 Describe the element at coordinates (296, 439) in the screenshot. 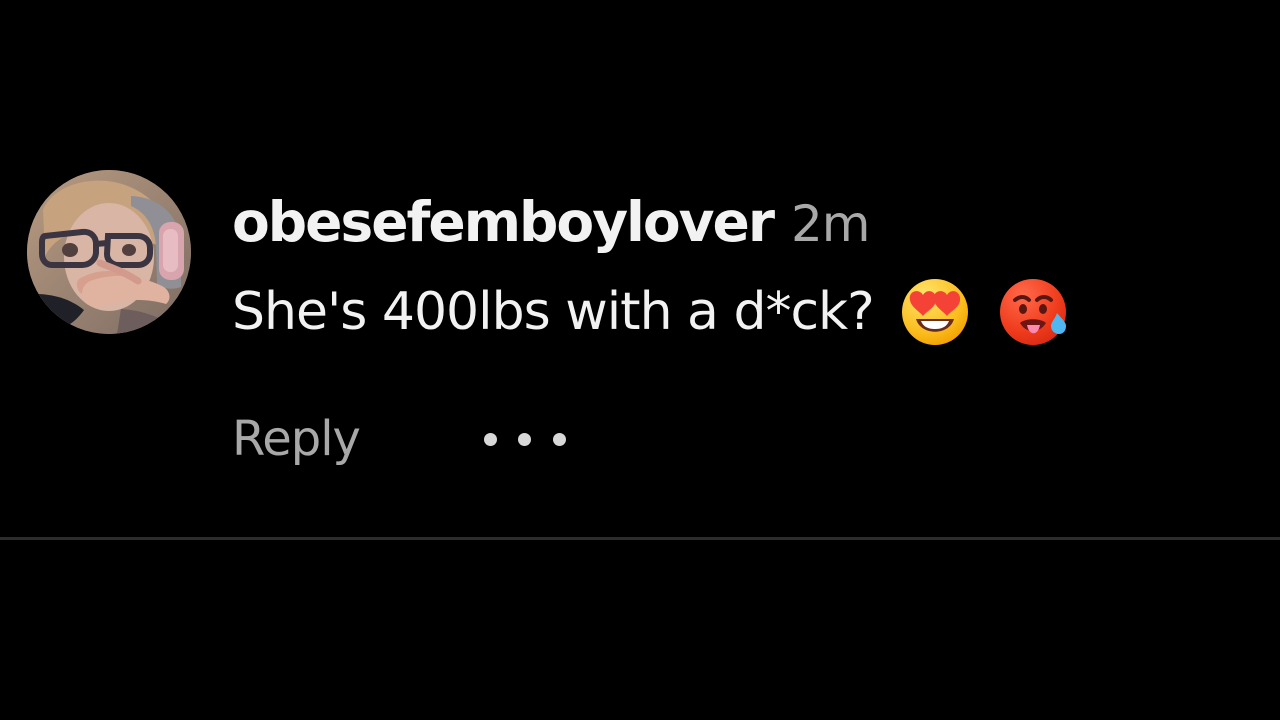

I see `reply-button: Reply` at that location.